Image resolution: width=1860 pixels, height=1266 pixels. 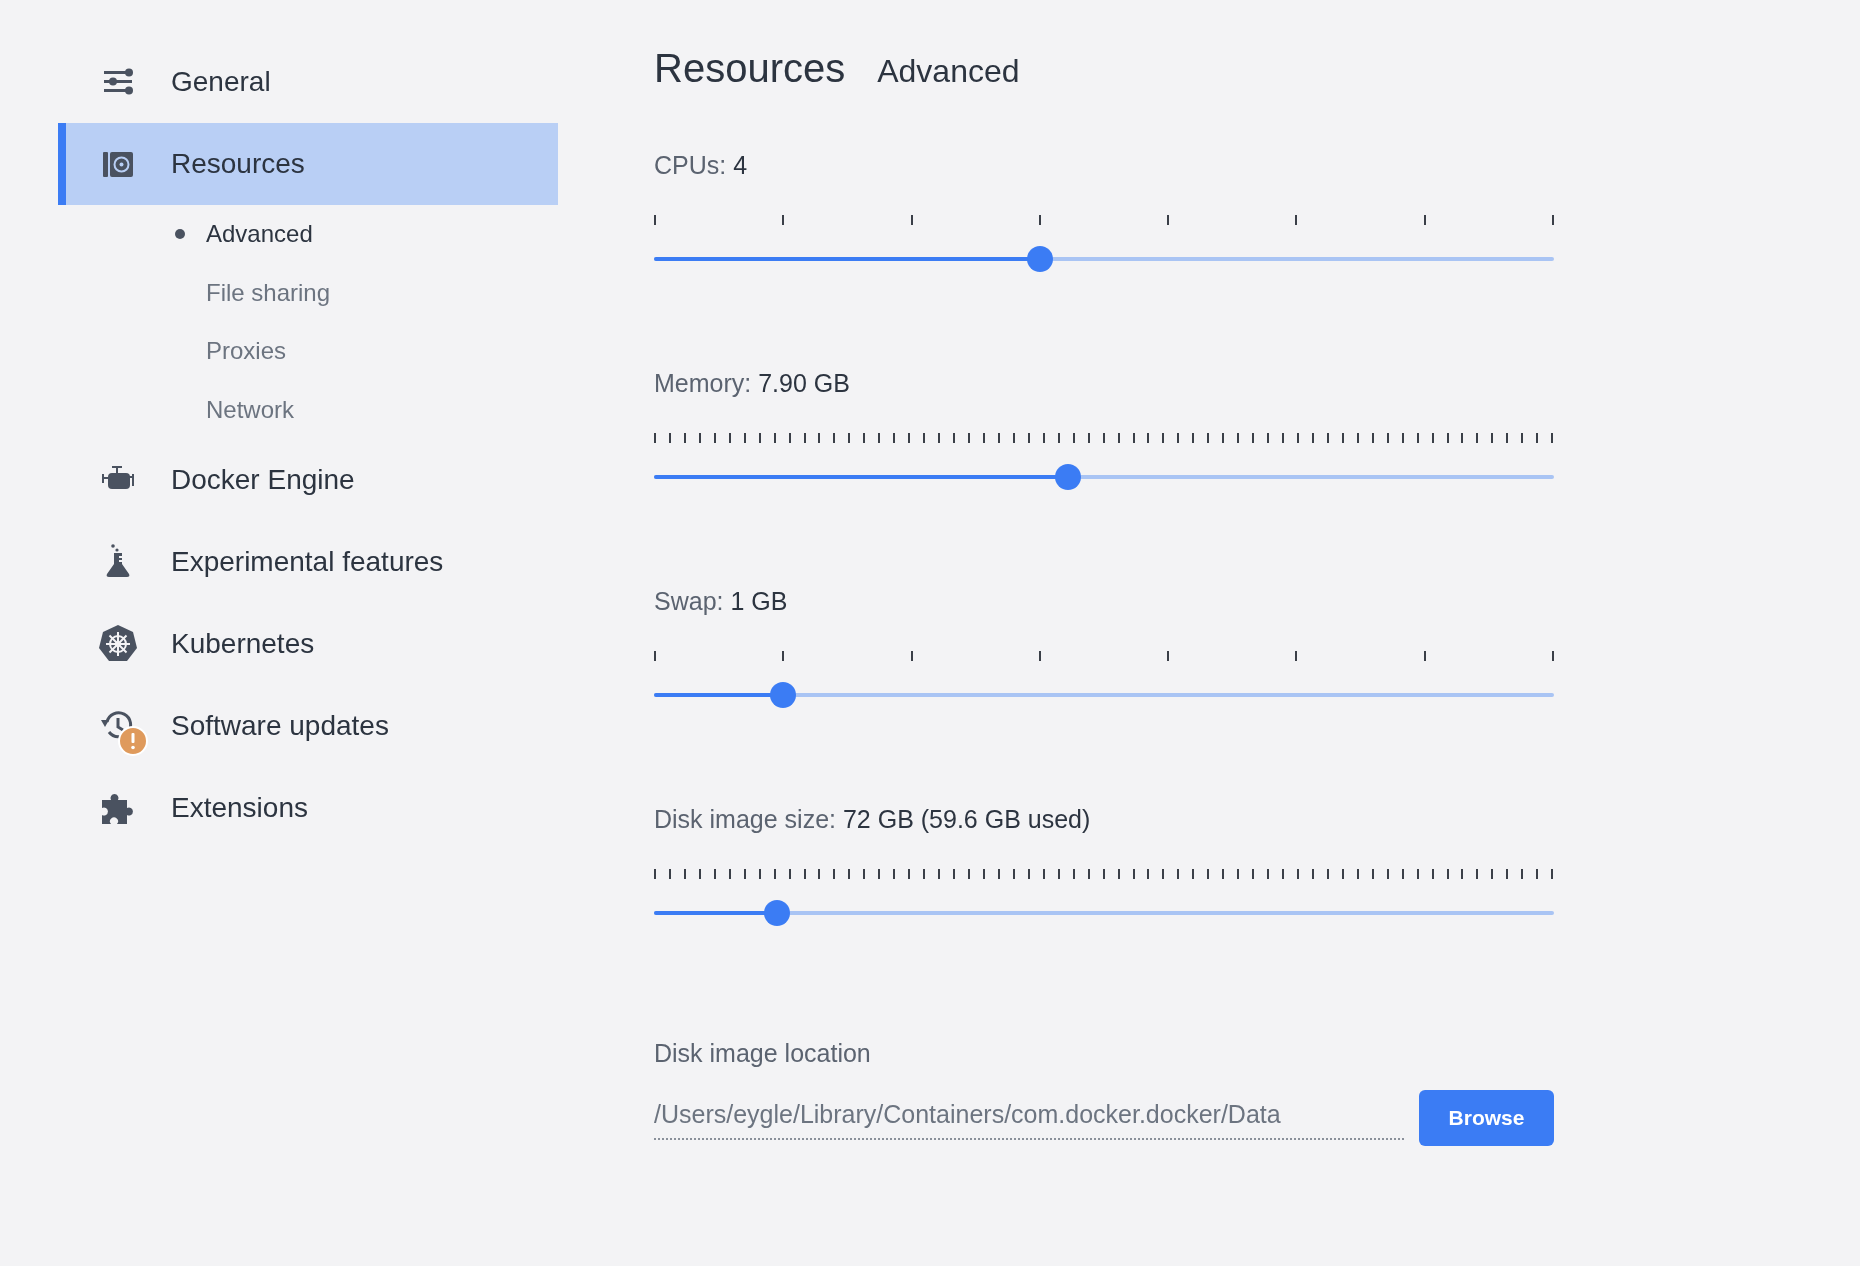 I want to click on slider-value: 72 GB (59.6 GB used), so click(x=966, y=819).